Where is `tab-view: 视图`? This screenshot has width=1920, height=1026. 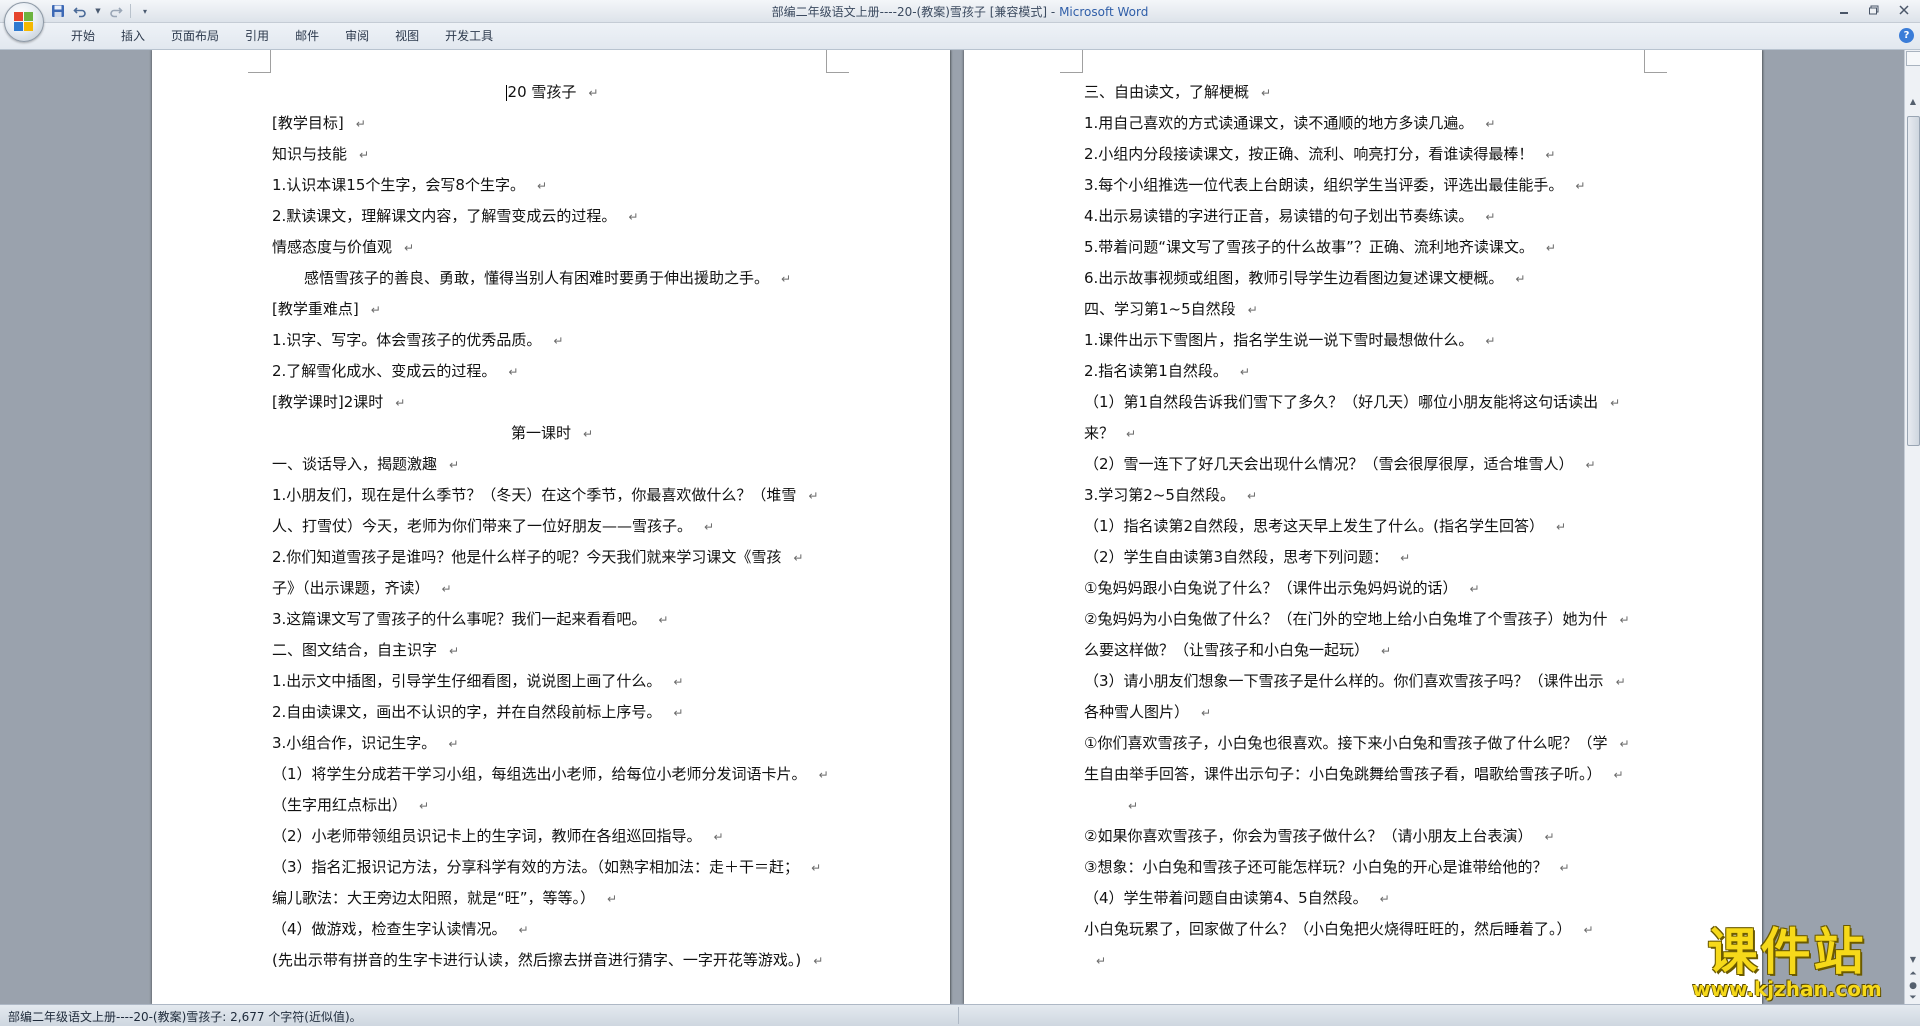 tab-view: 视图 is located at coordinates (407, 36).